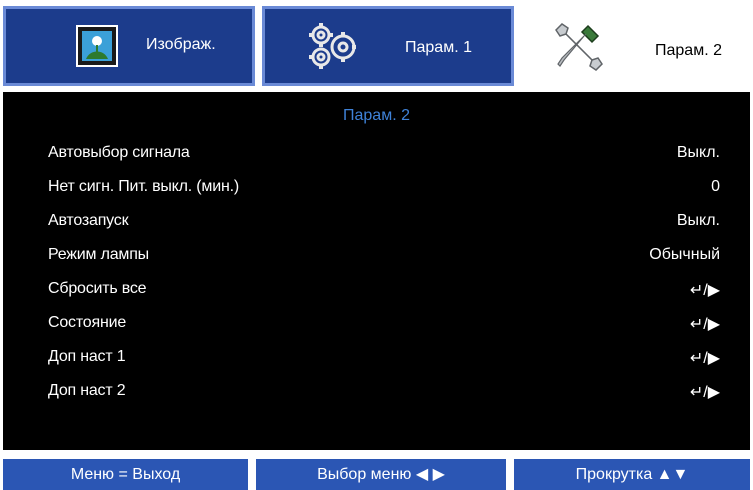 This screenshot has width=753, height=490. I want to click on menu-row-advanced-1: Доп наст 1 ↵/▶, so click(384, 361).